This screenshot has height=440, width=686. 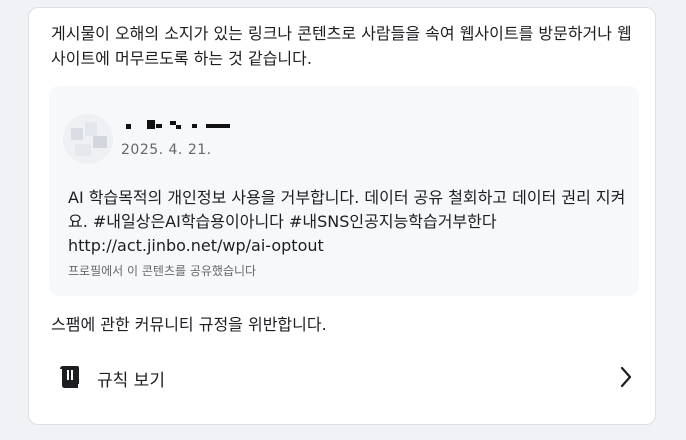 What do you see at coordinates (343, 378) in the screenshot?
I see `view-rules-button: 규칙 보기` at bounding box center [343, 378].